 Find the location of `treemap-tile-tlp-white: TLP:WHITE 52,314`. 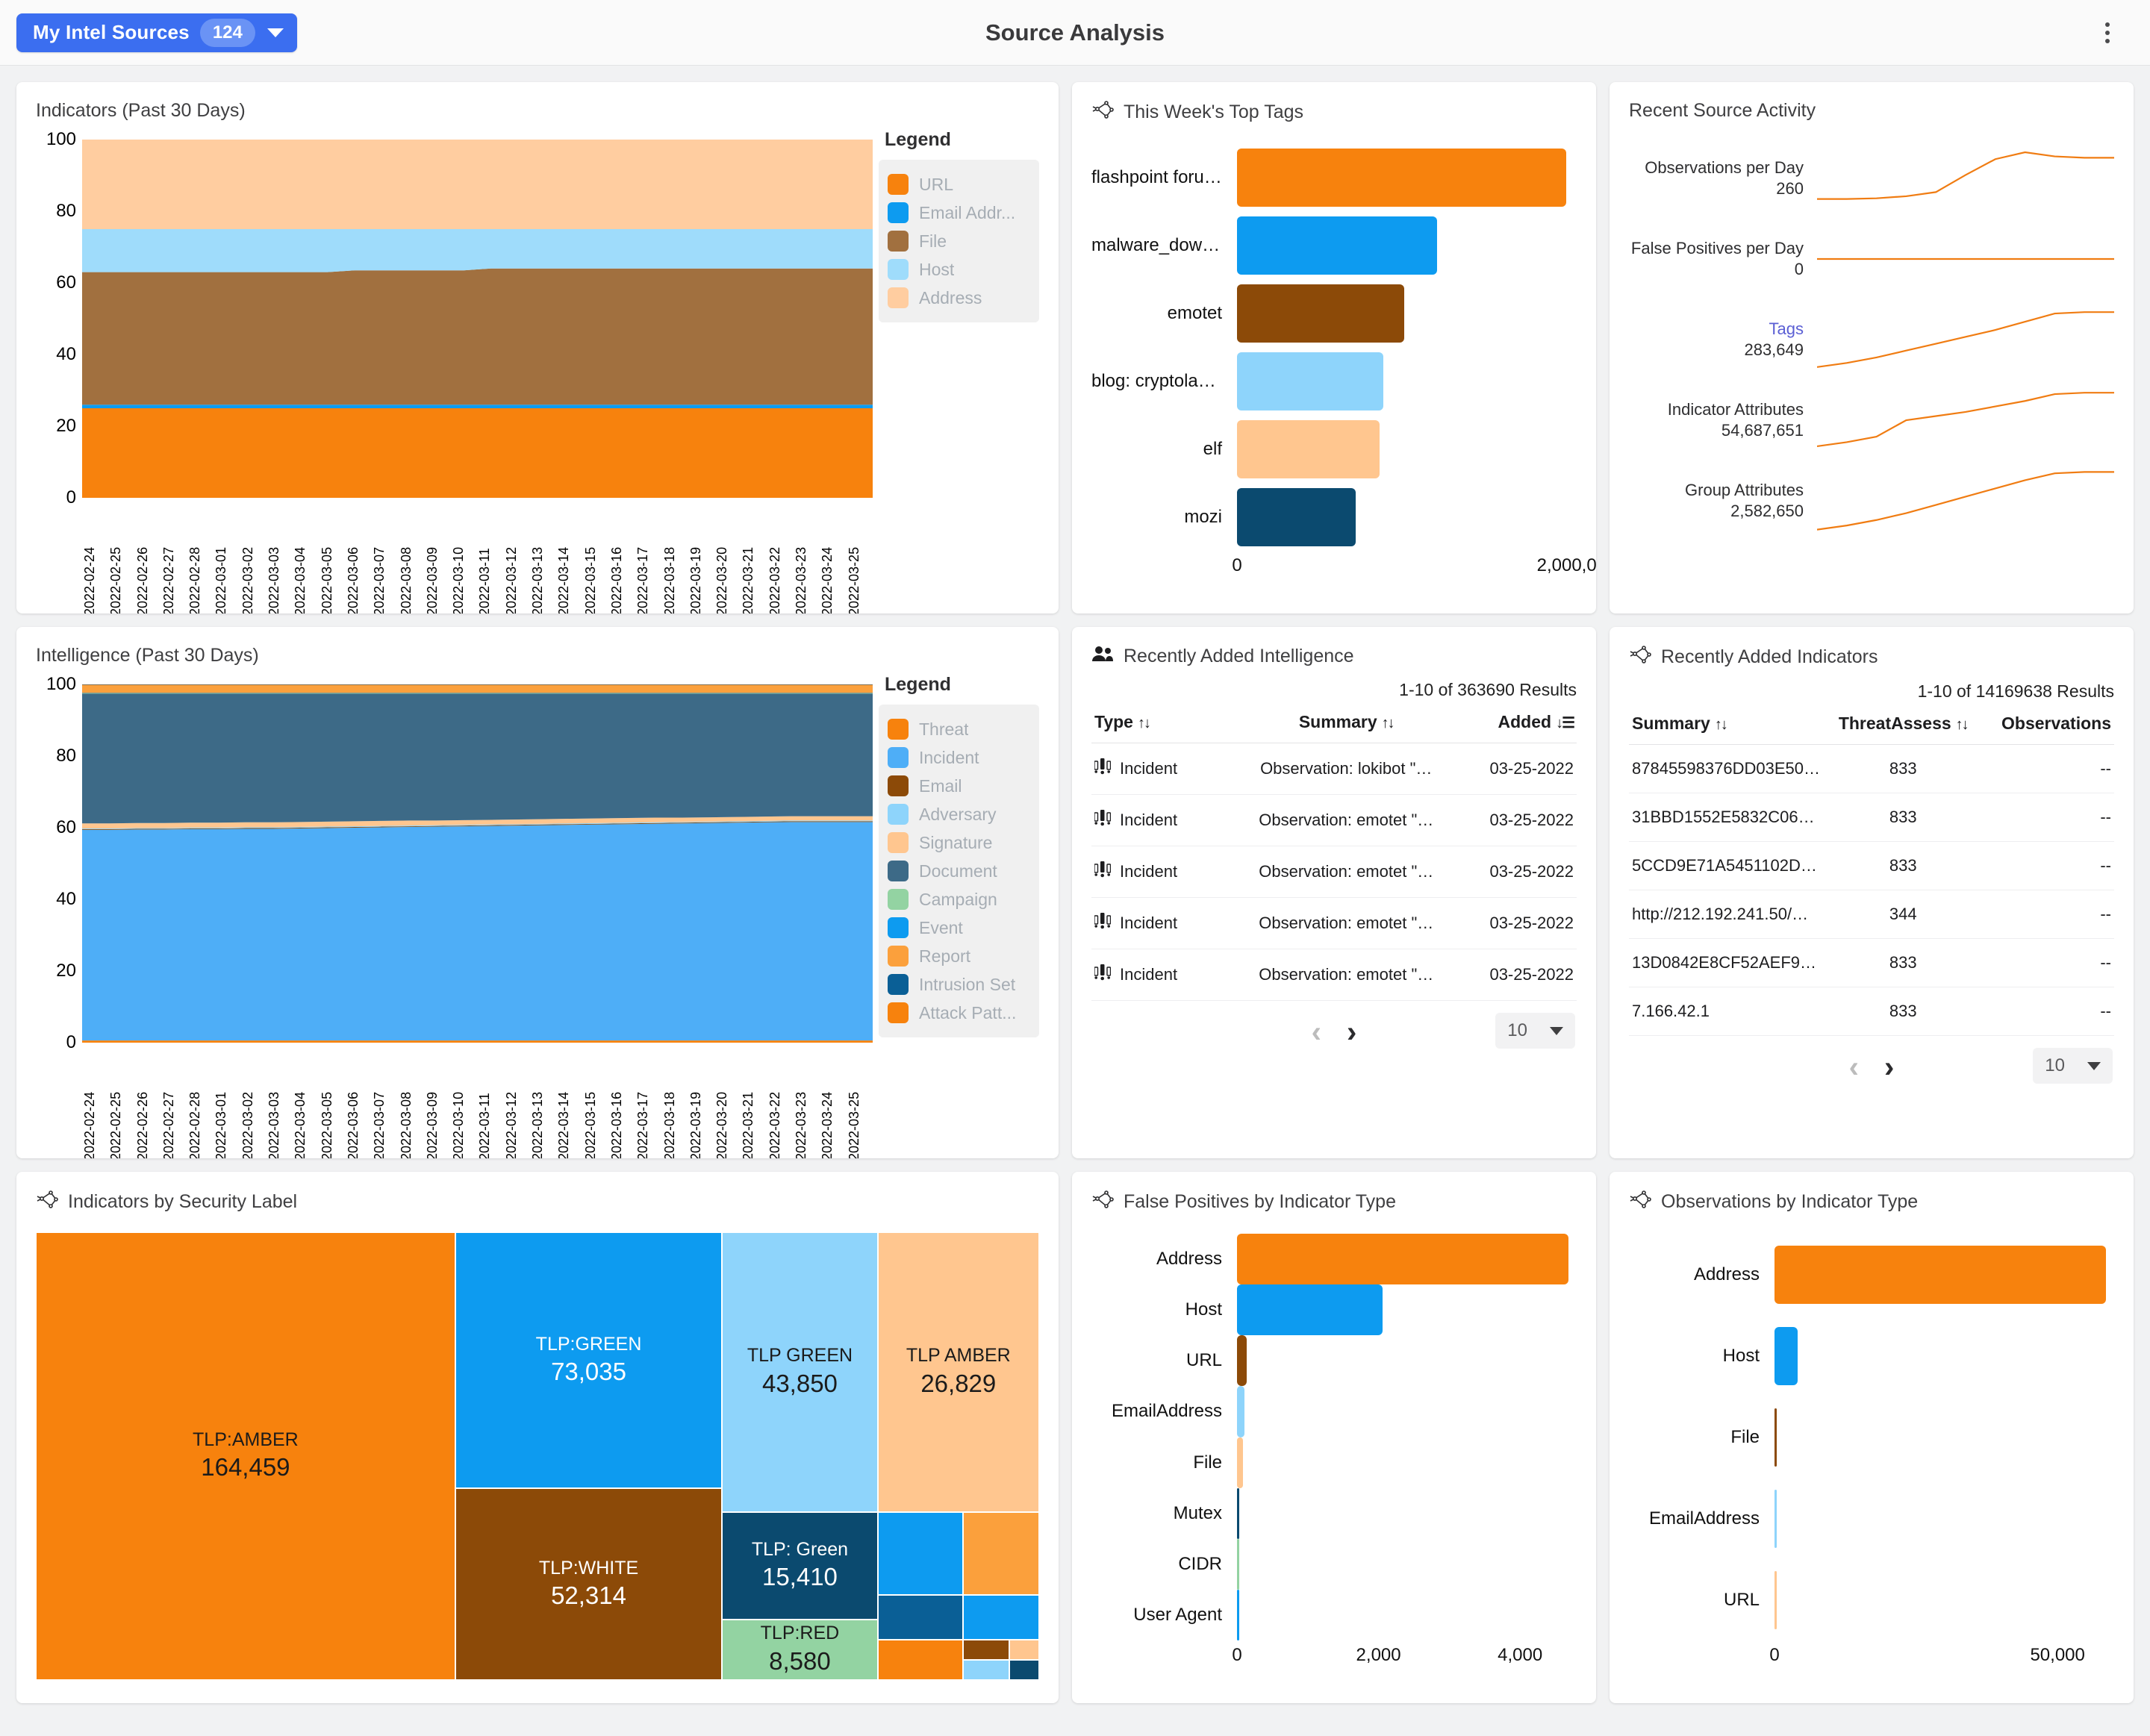

treemap-tile-tlp-white: TLP:WHITE 52,314 is located at coordinates (589, 1584).